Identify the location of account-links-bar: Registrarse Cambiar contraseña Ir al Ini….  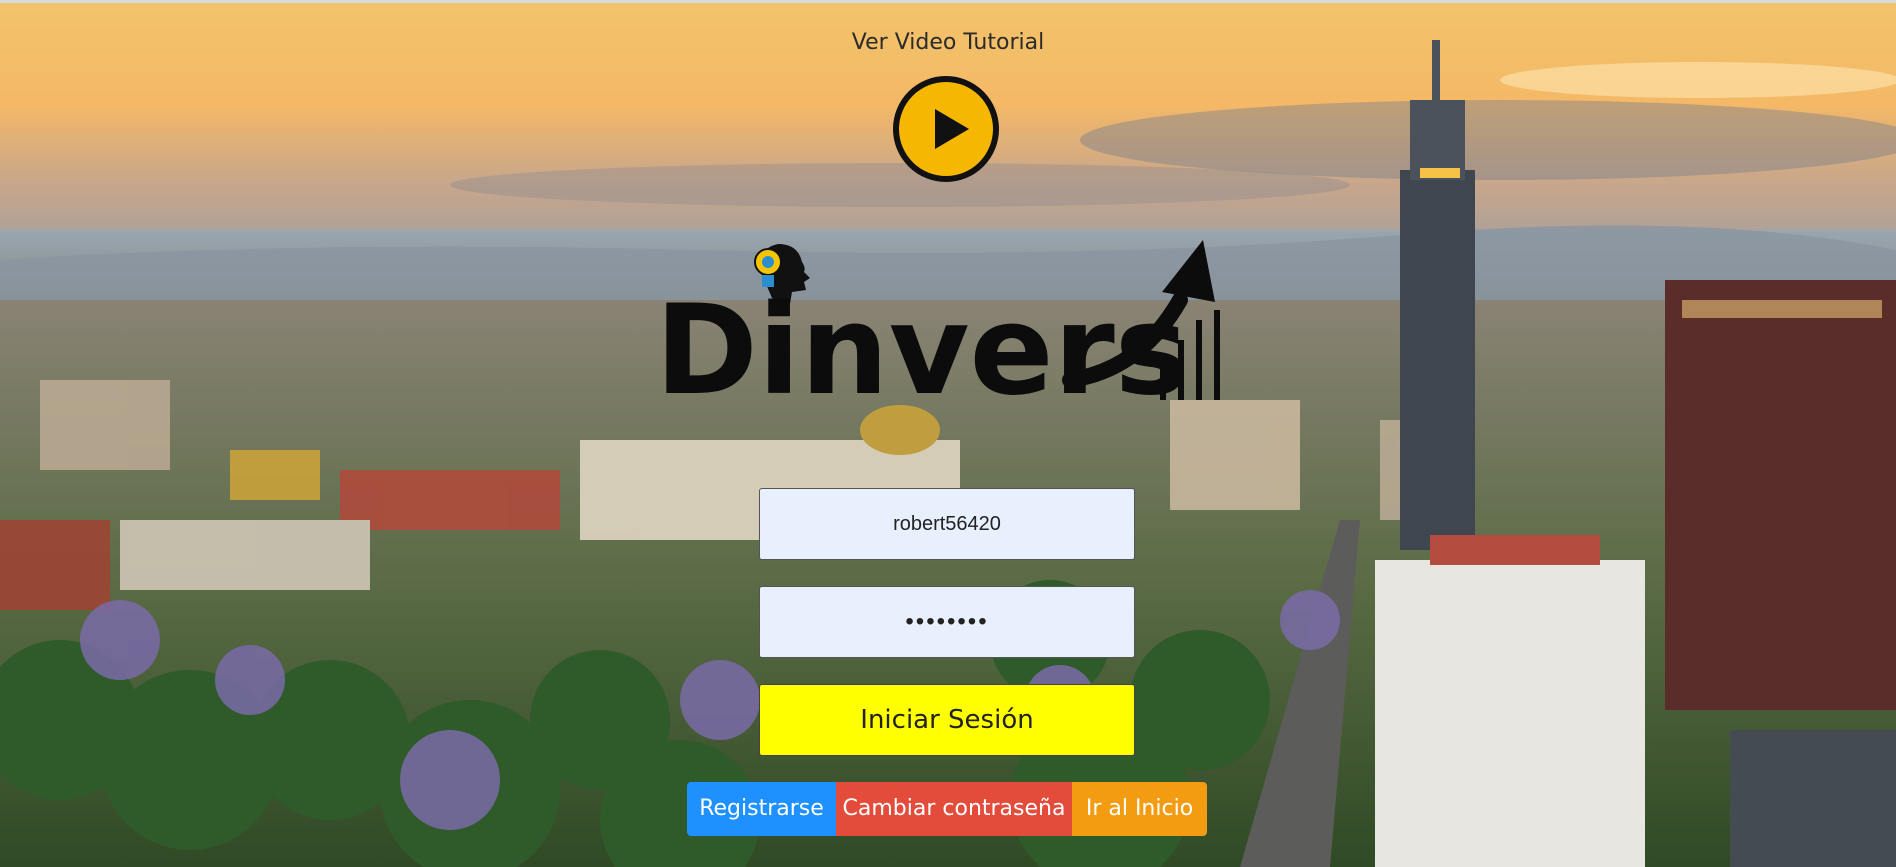
(947, 809).